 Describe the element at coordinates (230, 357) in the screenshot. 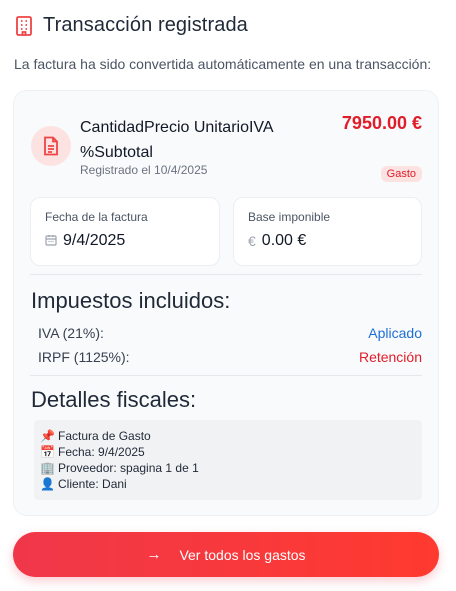

I see `tax-row: IRPF (1125%): Retención` at that location.